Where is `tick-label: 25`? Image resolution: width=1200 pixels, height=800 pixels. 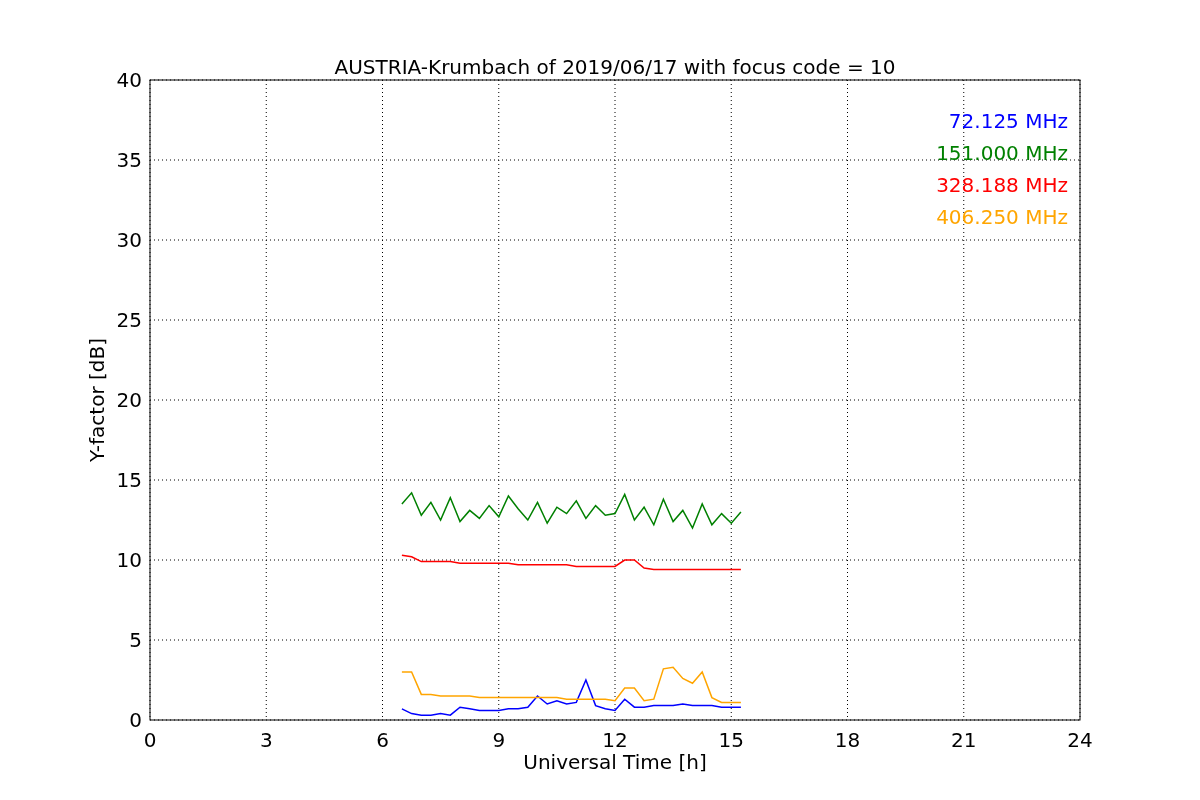
tick-label: 25 is located at coordinates (129, 320).